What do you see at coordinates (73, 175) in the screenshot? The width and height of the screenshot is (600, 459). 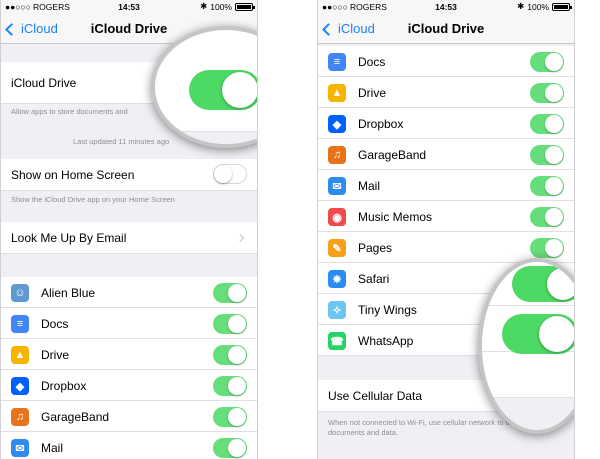 I see `show-home-screen-label: Show on Home Screen` at bounding box center [73, 175].